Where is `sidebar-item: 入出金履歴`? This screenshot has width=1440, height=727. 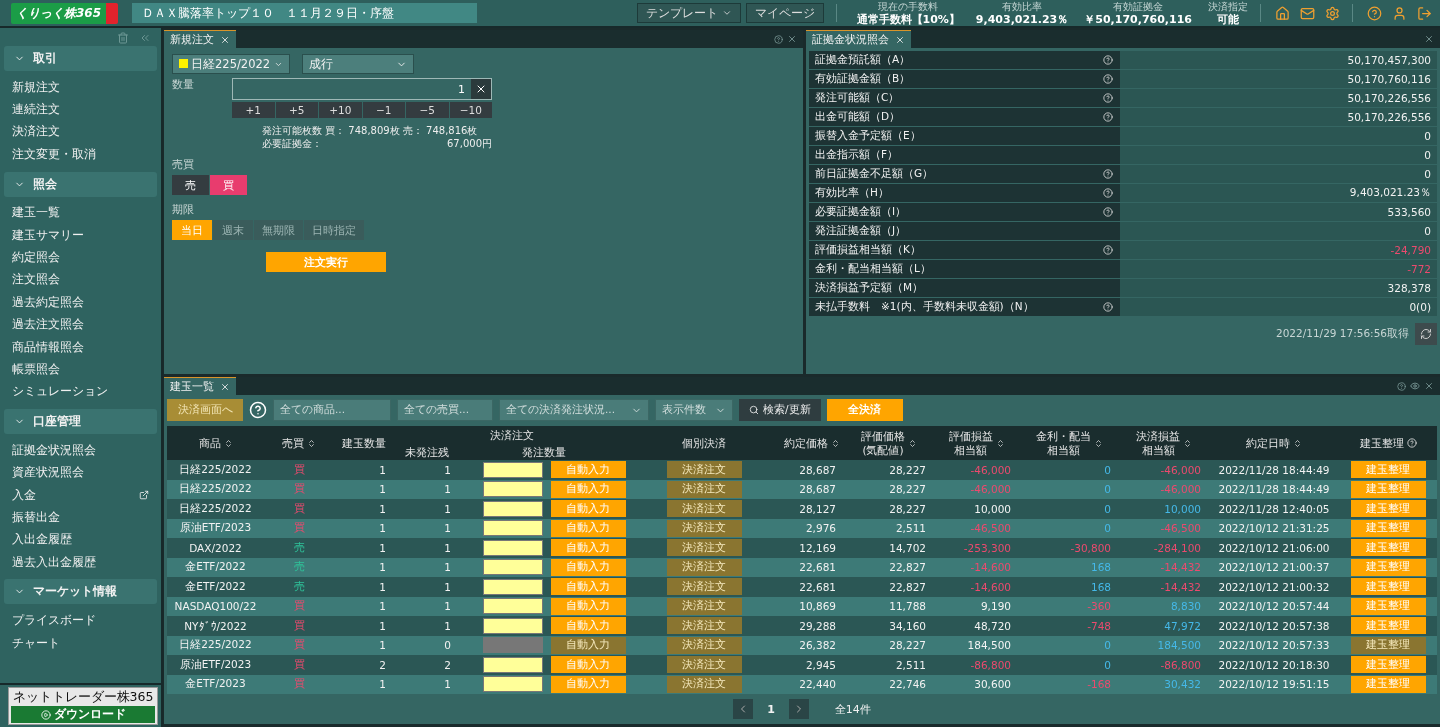
sidebar-item: 入出金履歴 is located at coordinates (42, 540).